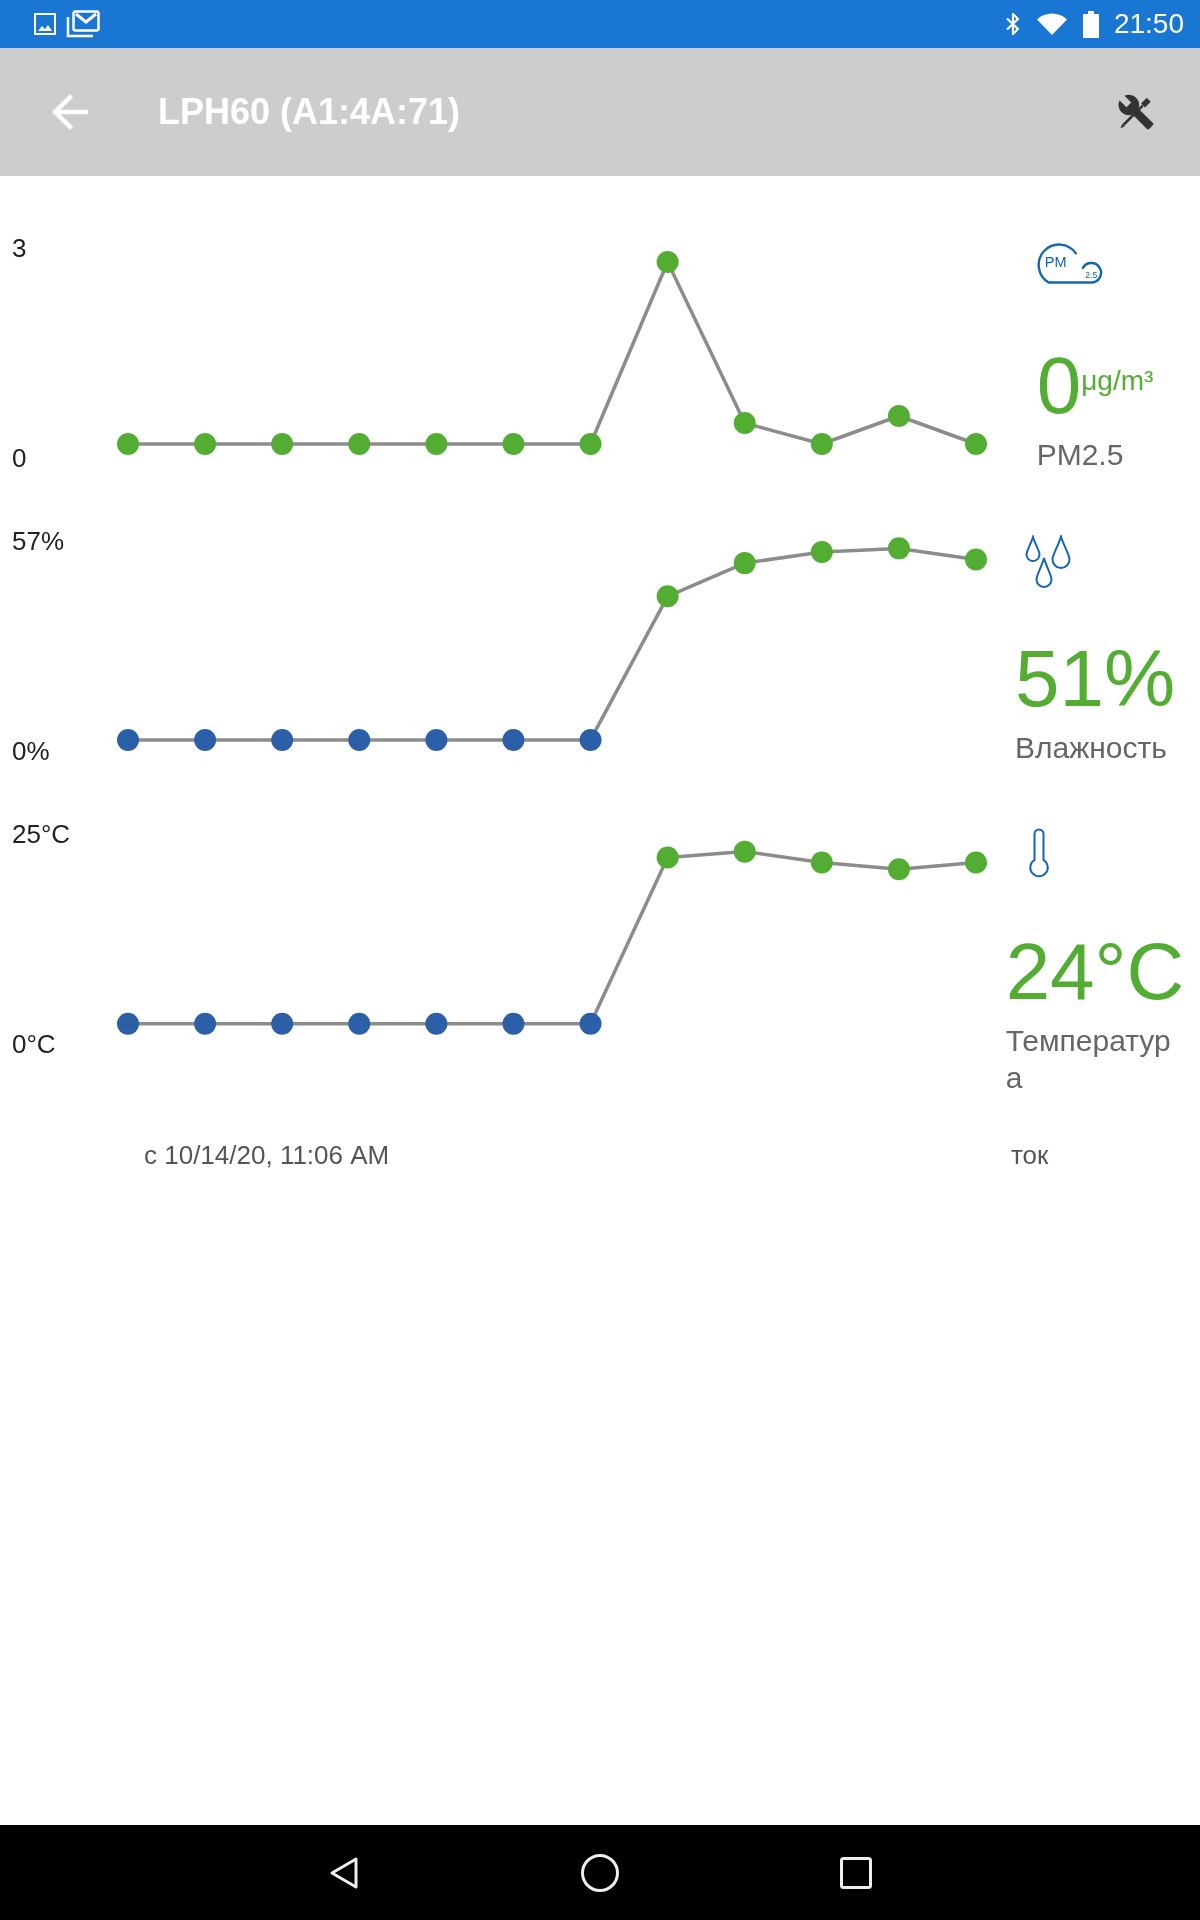 Image resolution: width=1200 pixels, height=1920 pixels. What do you see at coordinates (41, 834) in the screenshot?
I see `y-tick-label: 25°C` at bounding box center [41, 834].